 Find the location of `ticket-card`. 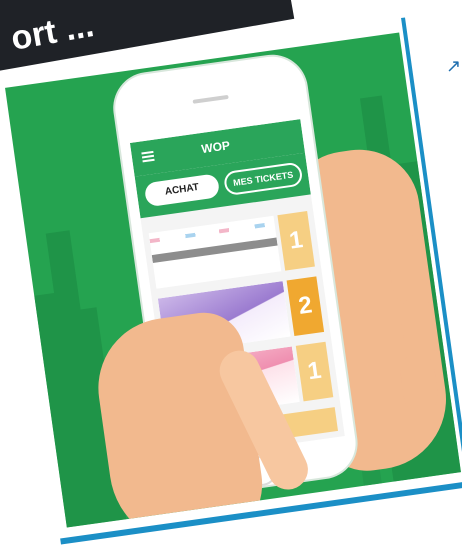

ticket-card is located at coordinates (215, 252).